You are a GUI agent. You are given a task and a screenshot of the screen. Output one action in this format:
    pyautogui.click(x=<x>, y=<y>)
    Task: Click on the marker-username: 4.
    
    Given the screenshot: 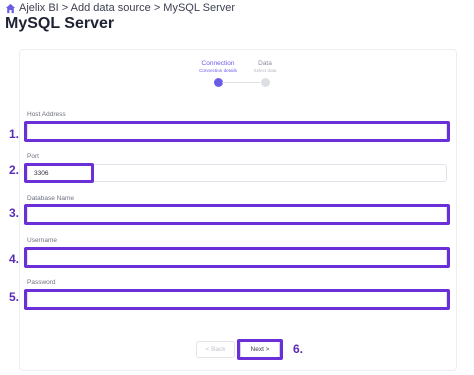 What is the action you would take?
    pyautogui.click(x=14, y=259)
    